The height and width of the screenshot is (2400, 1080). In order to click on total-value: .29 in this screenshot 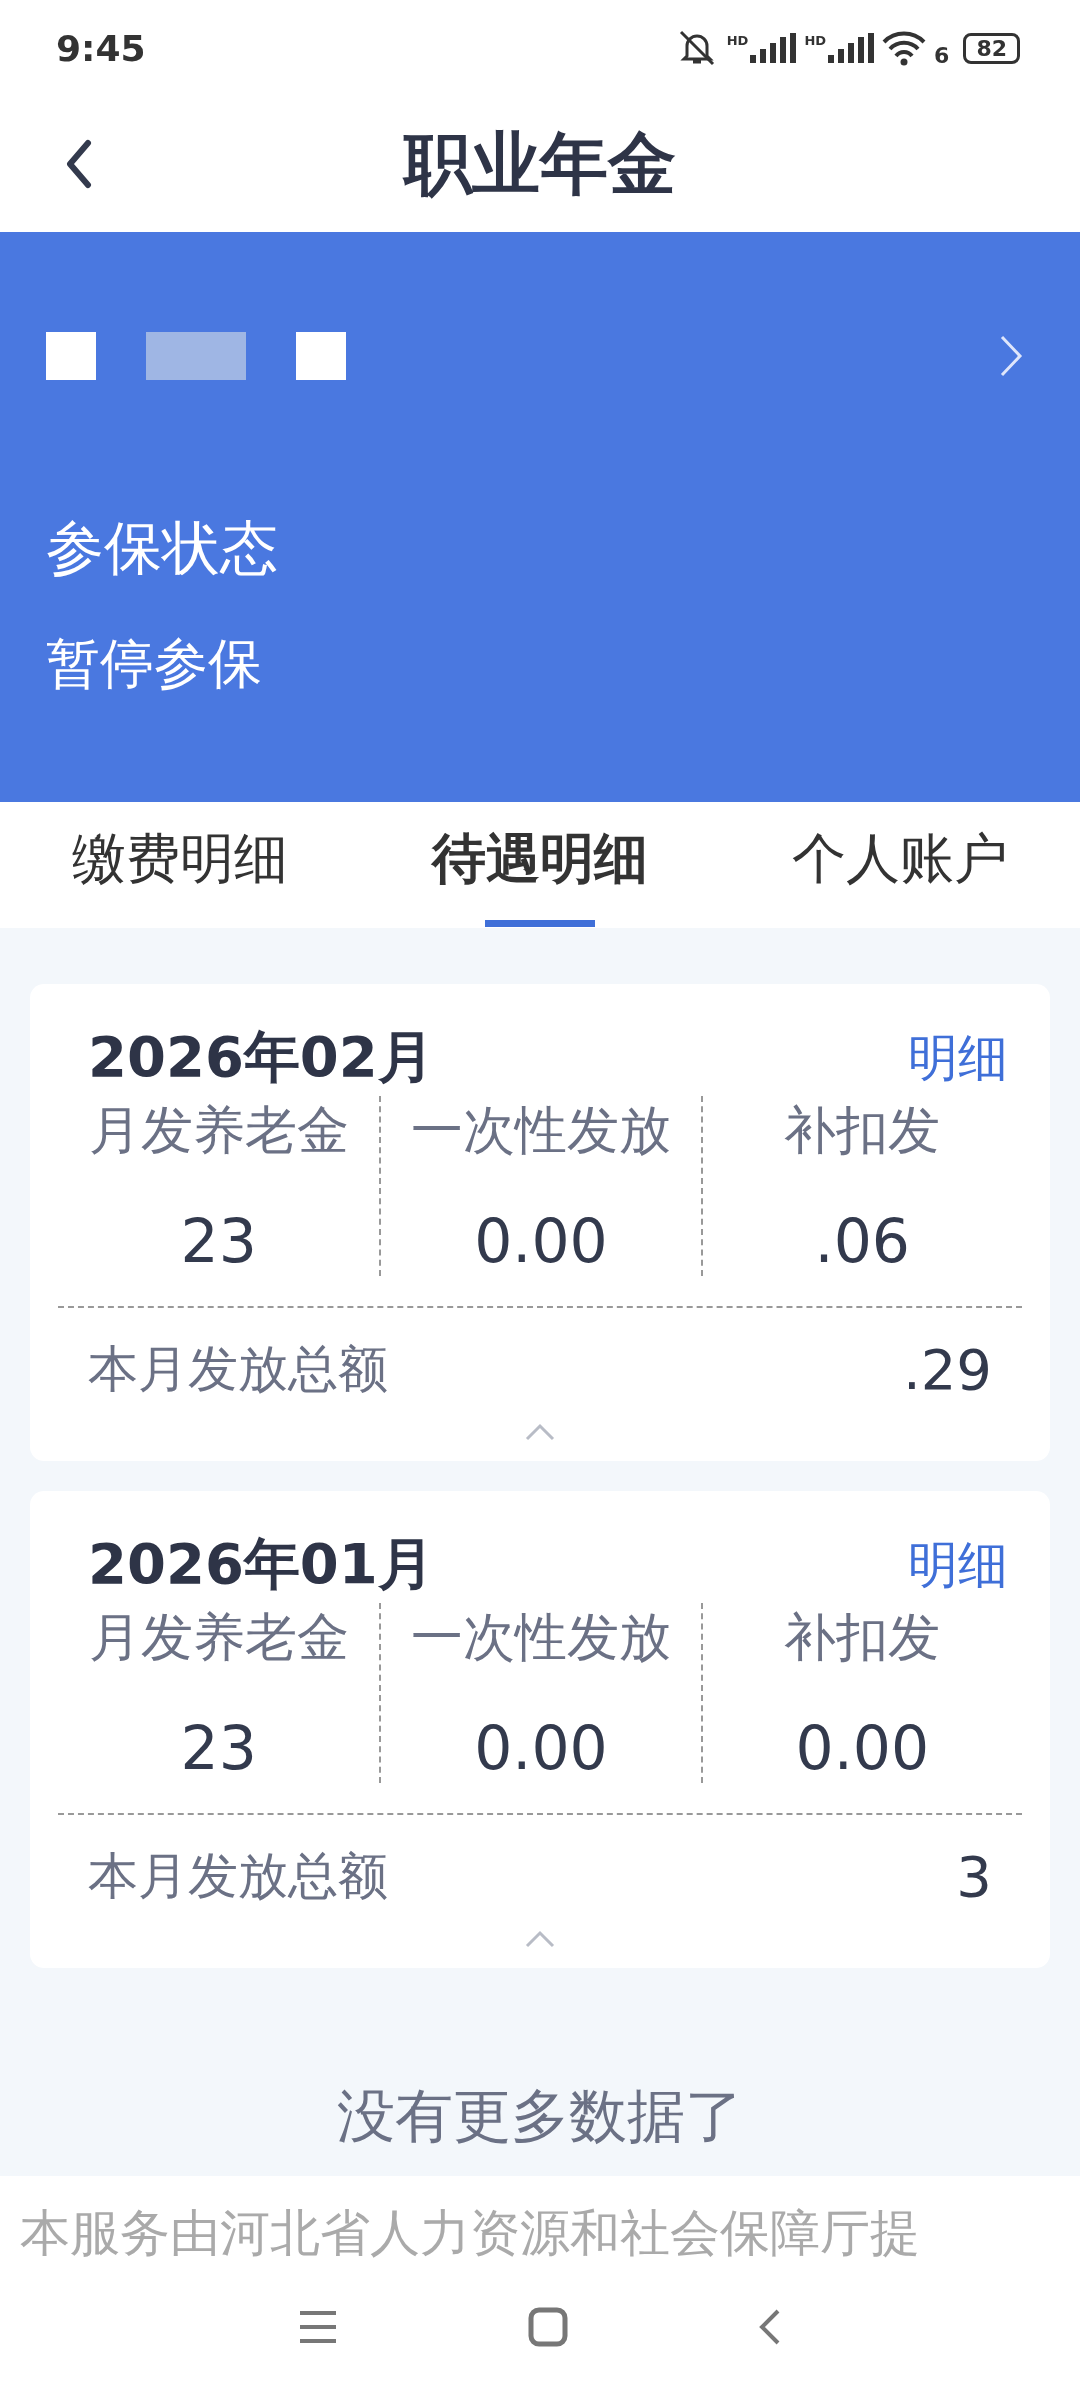, I will do `click(947, 1369)`.